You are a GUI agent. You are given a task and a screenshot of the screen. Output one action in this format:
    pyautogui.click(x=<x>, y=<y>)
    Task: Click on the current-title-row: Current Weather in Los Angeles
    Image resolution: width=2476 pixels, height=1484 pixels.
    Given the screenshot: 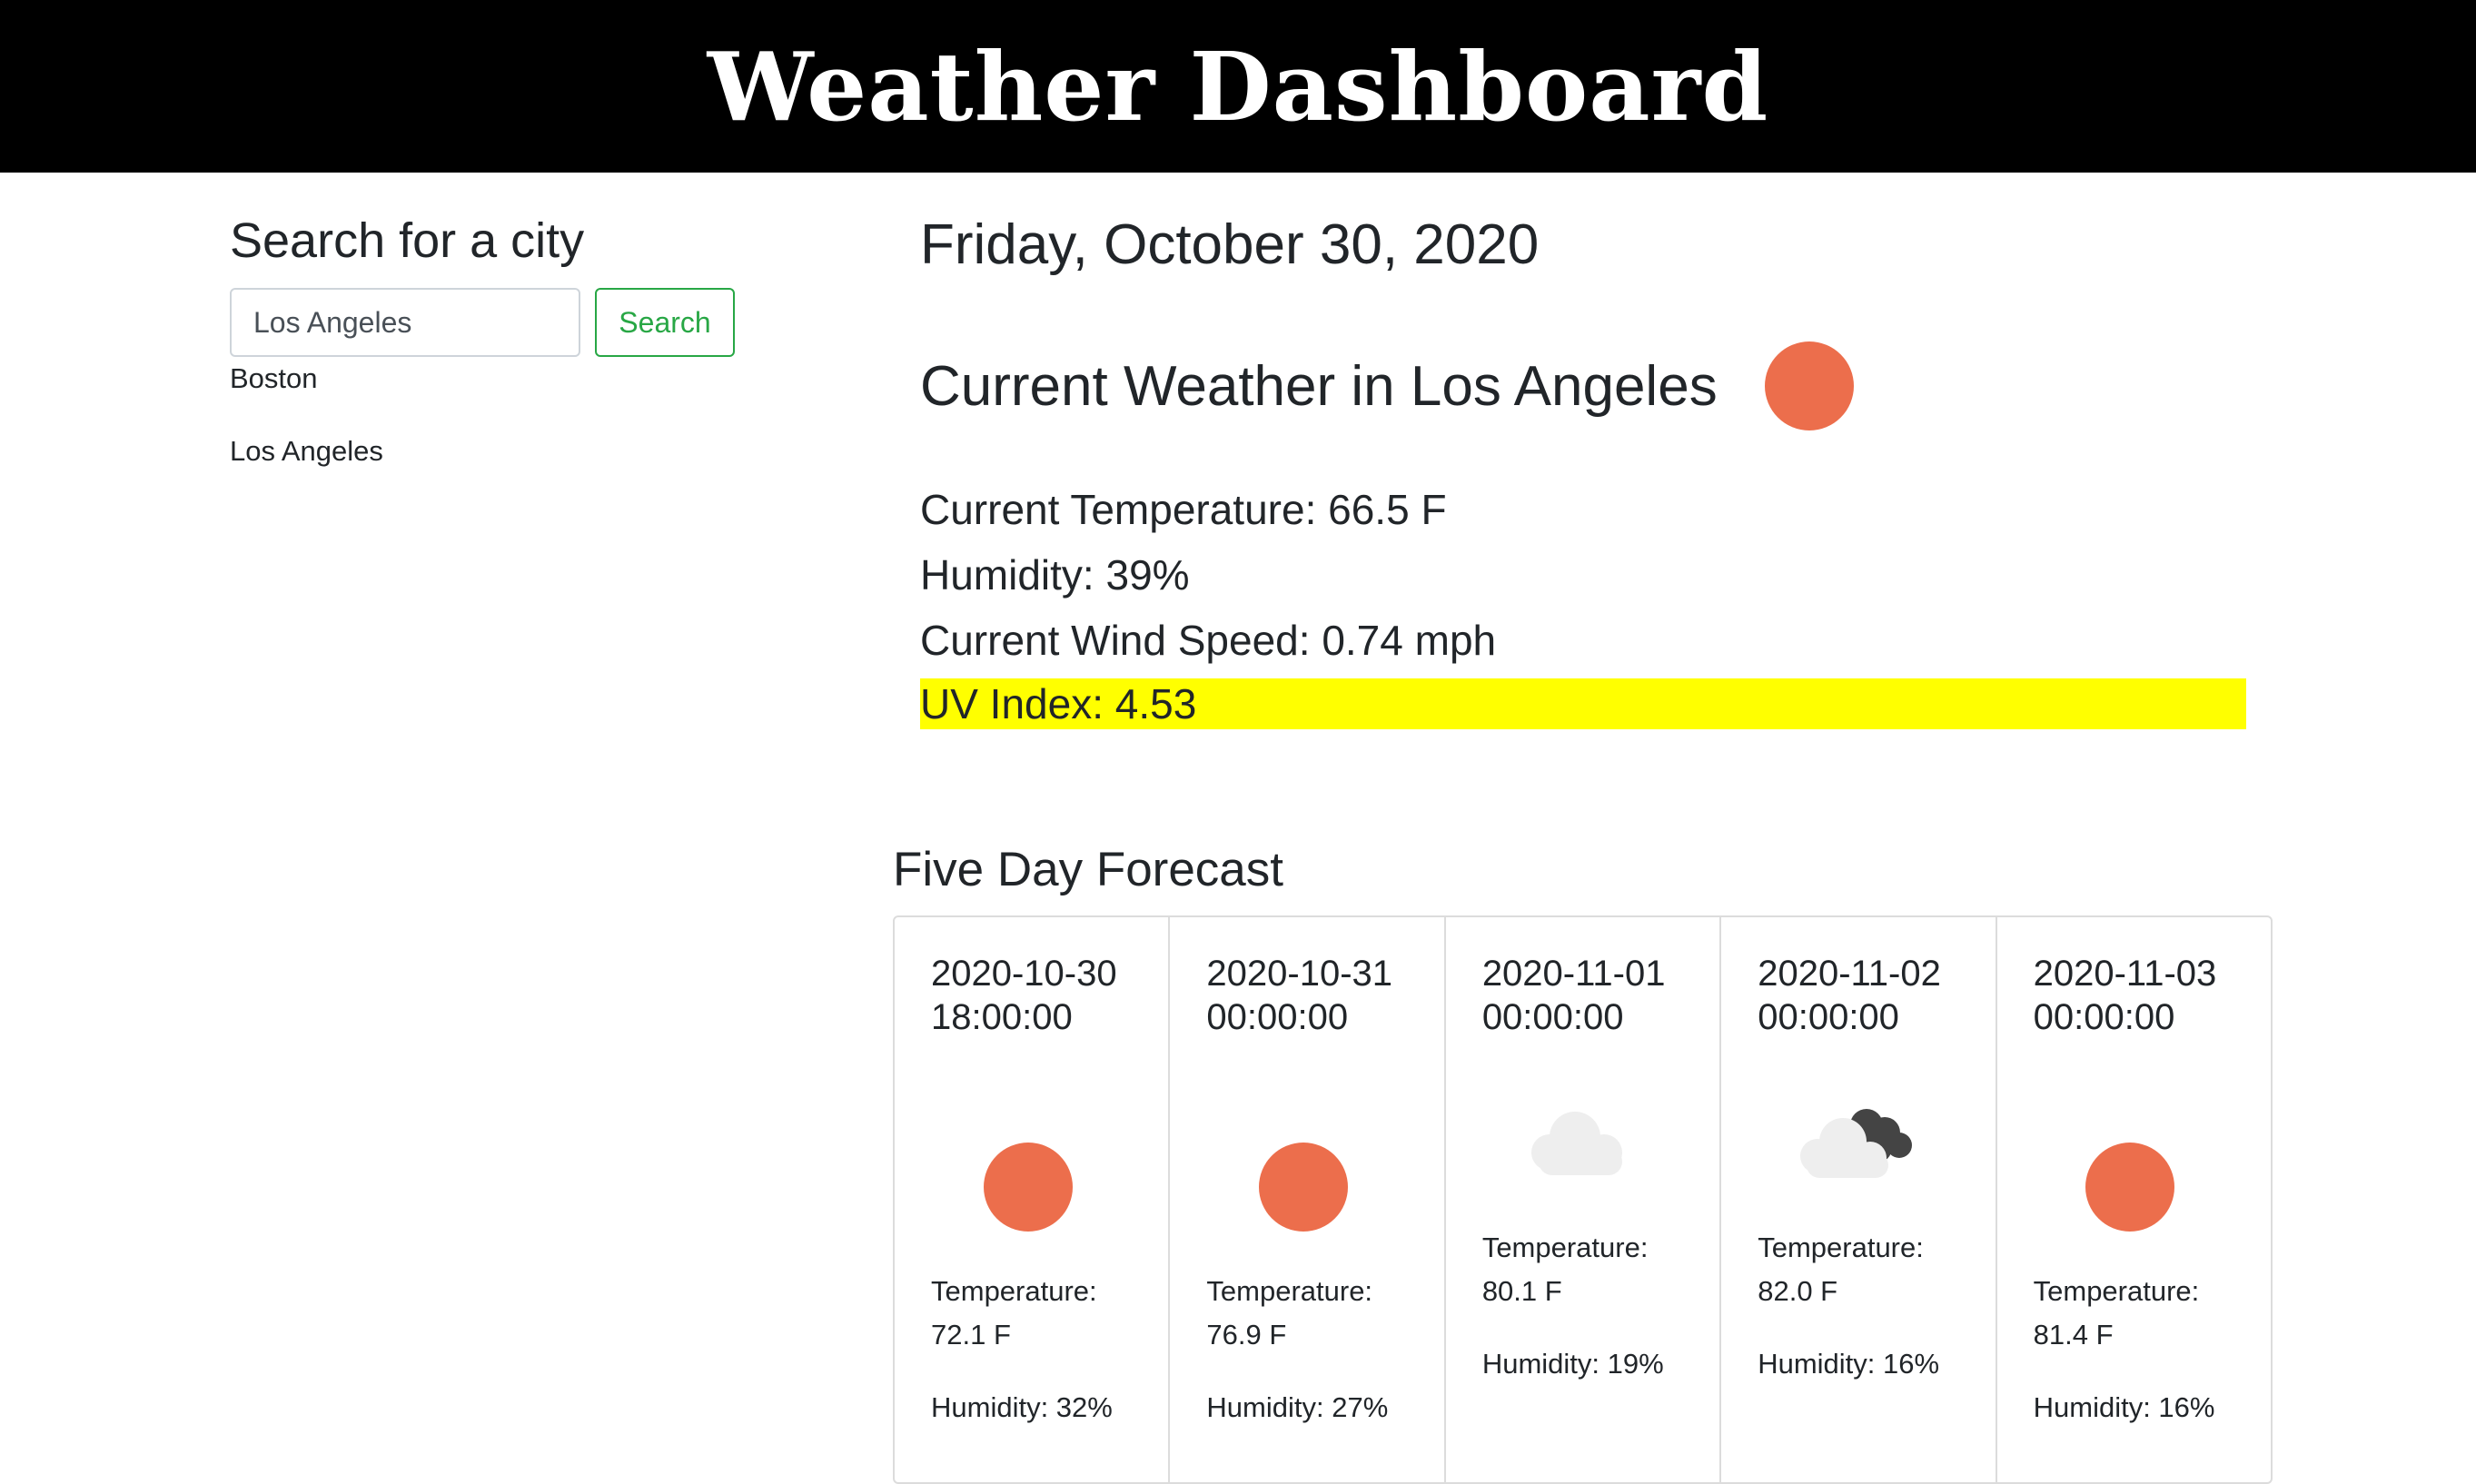 What is the action you would take?
    pyautogui.click(x=1583, y=385)
    